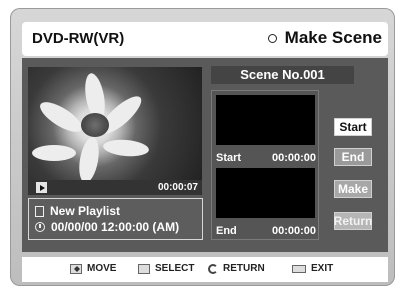  I want to click on end-button: End, so click(353, 157).